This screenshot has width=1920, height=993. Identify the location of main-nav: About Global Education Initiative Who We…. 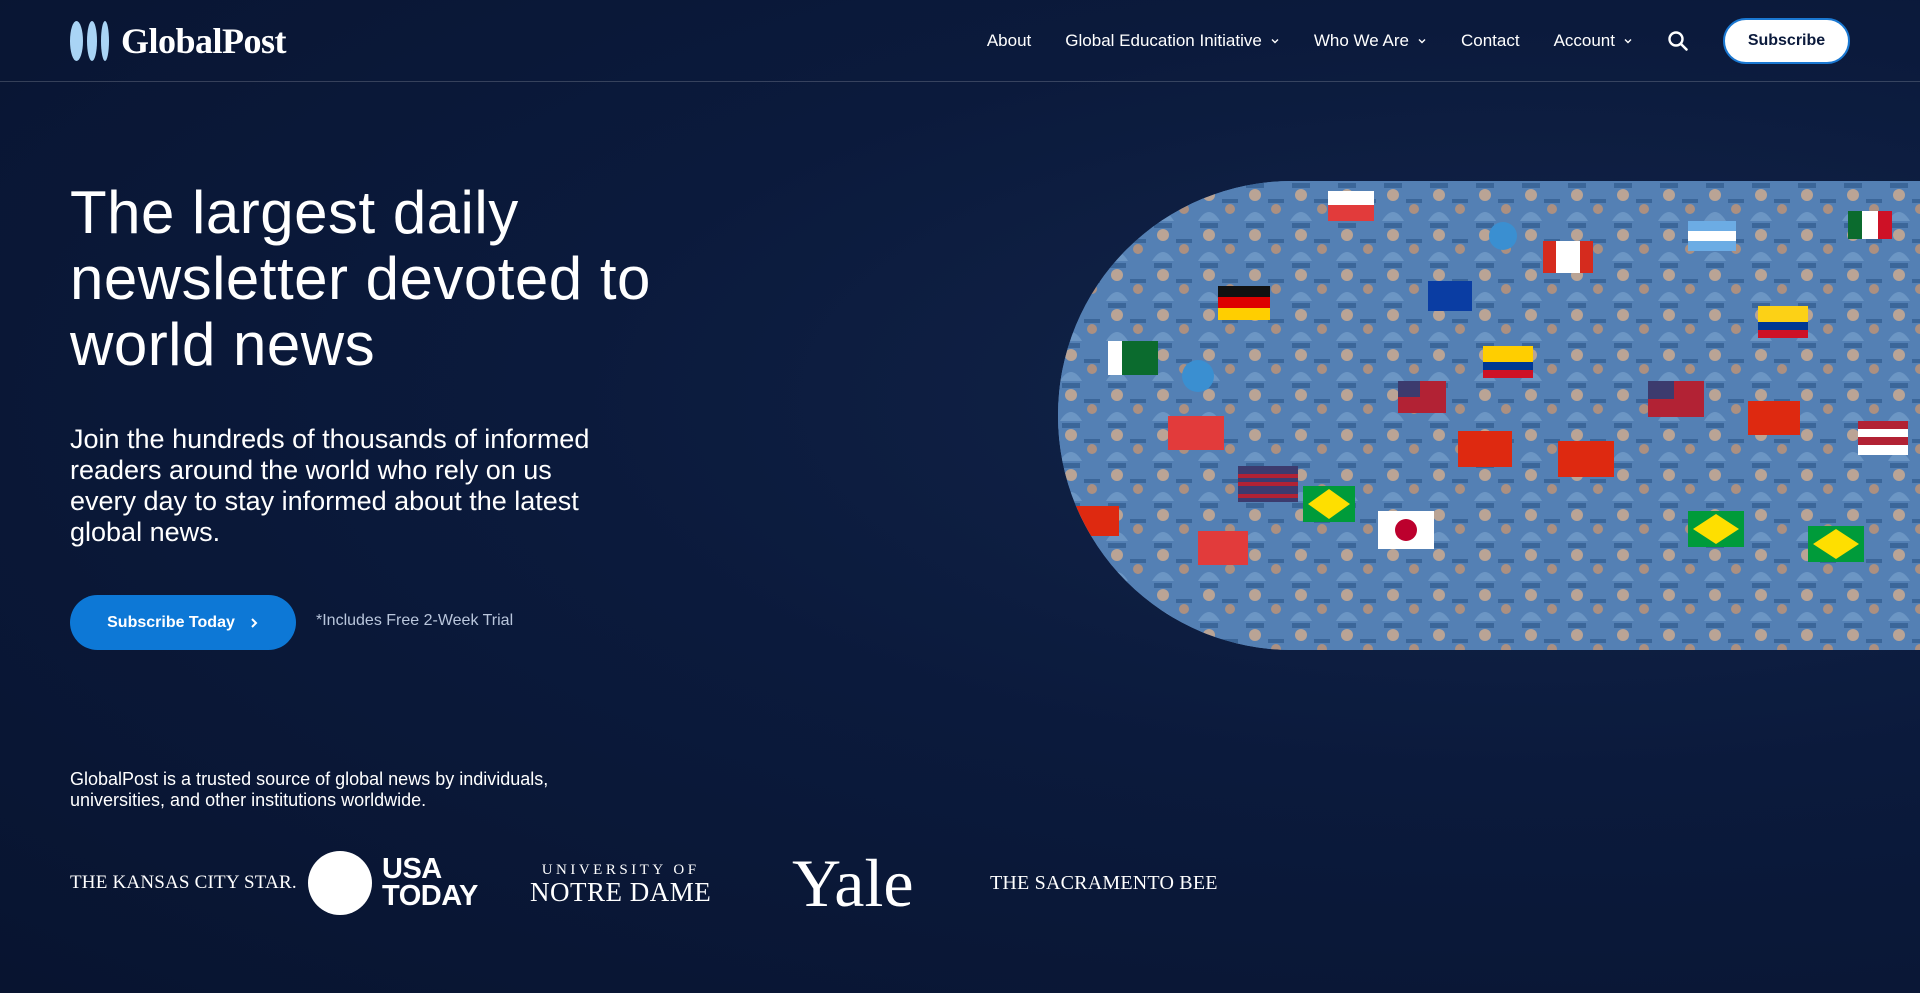
(1418, 41).